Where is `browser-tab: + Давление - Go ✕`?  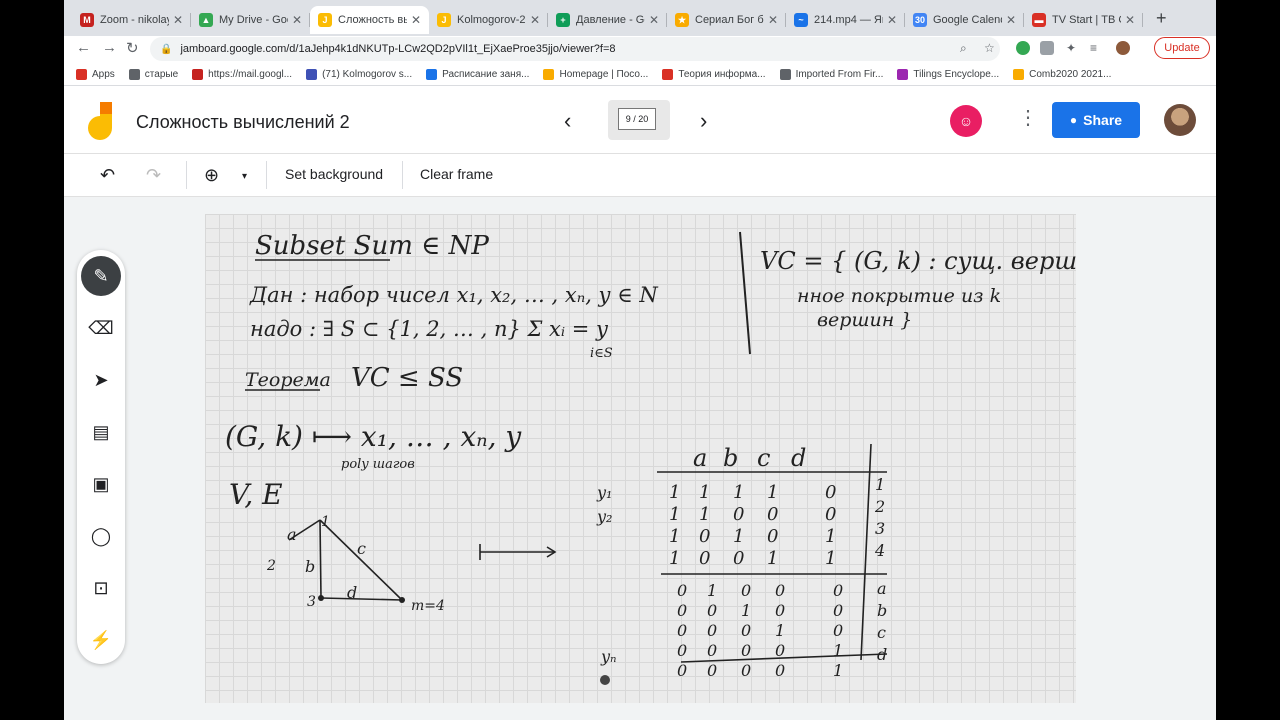 browser-tab: + Давление - Go ✕ is located at coordinates (607, 20).